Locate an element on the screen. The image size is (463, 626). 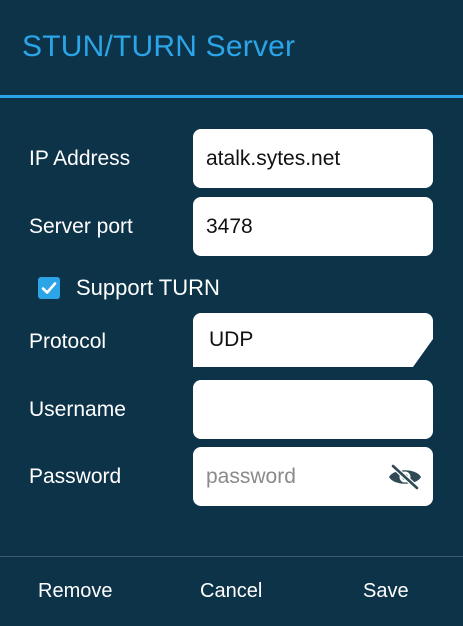
remove-button: Remove is located at coordinates (75, 591).